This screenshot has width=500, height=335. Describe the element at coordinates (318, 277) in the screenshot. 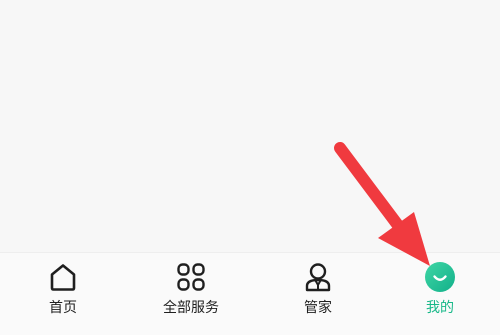

I see `person-icon` at that location.